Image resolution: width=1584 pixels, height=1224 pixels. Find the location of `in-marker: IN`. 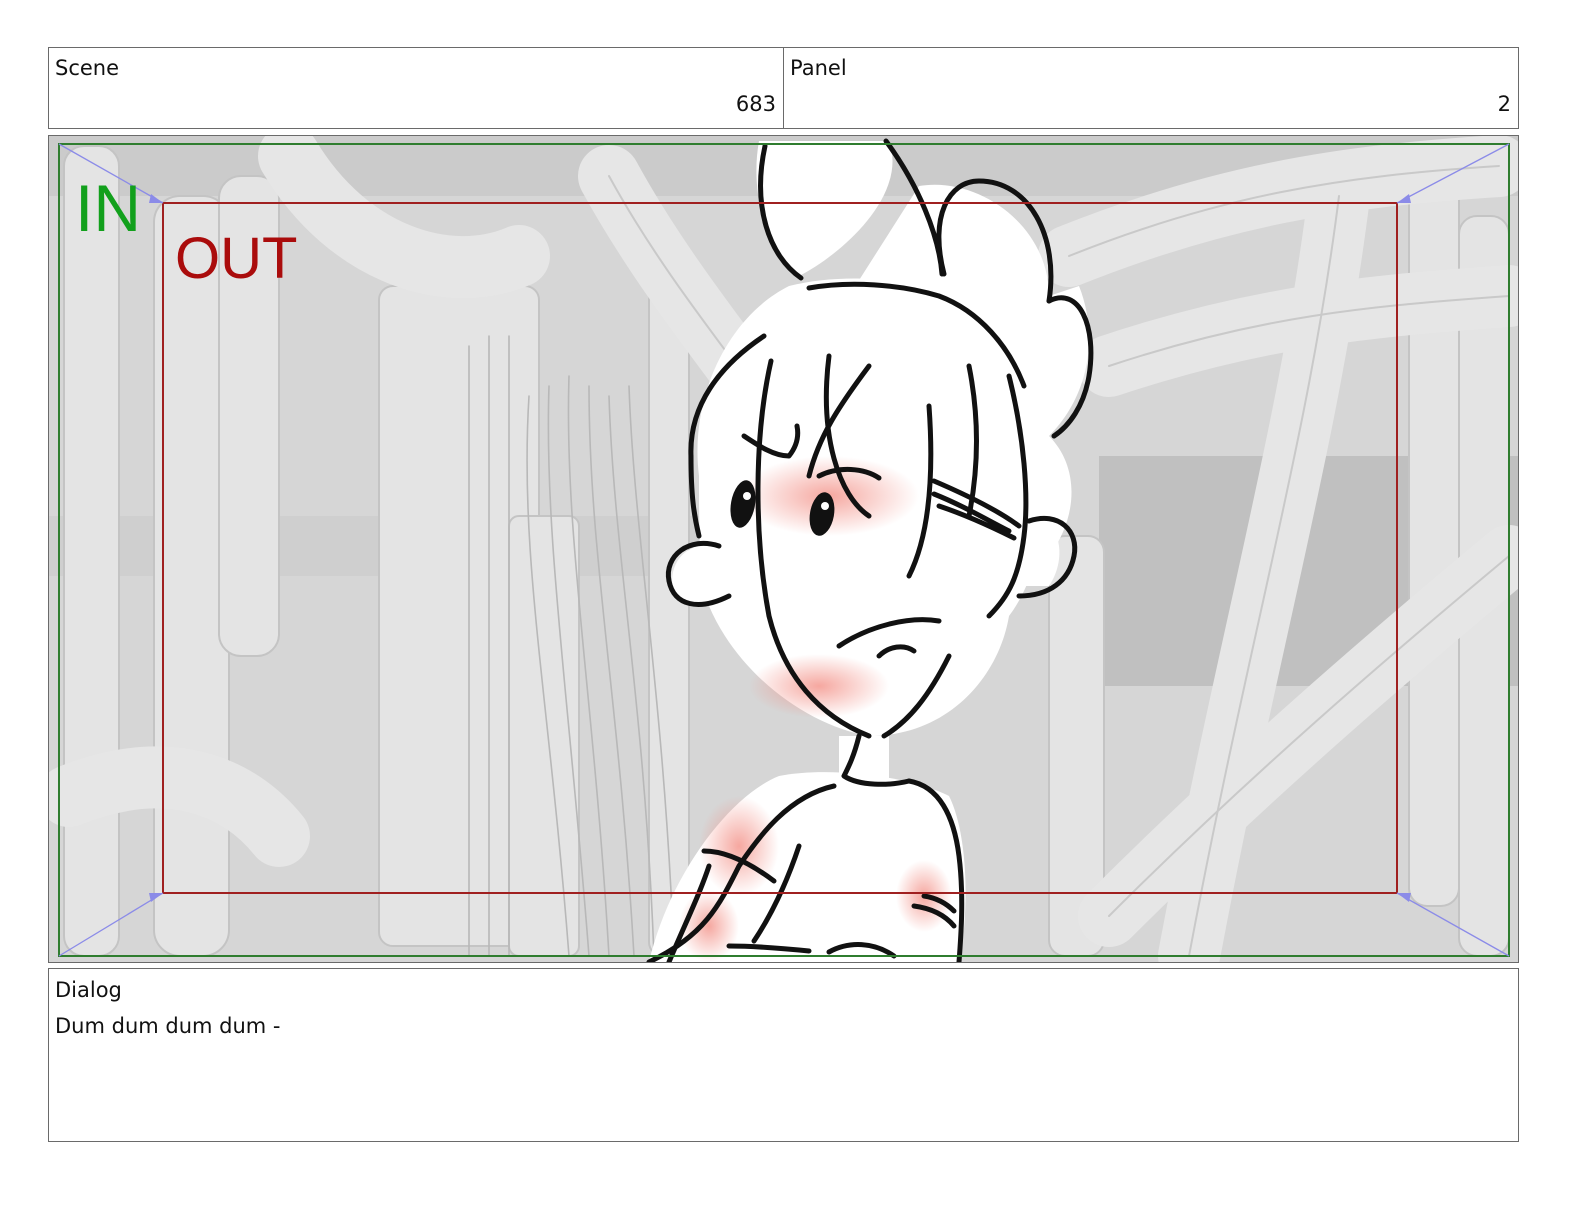

in-marker: IN is located at coordinates (108, 208).